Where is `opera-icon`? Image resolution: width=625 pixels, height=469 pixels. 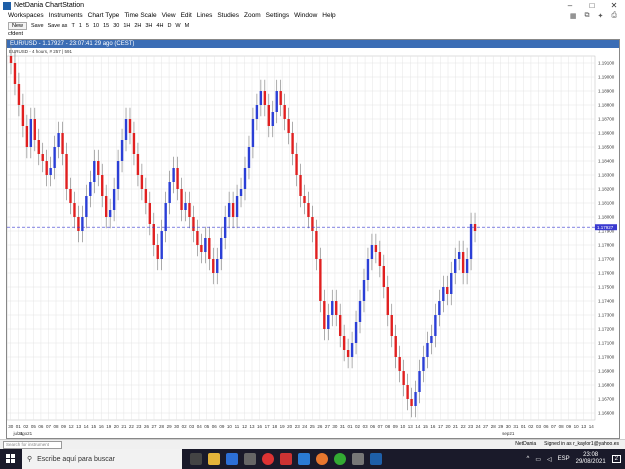 opera-icon is located at coordinates (268, 459).